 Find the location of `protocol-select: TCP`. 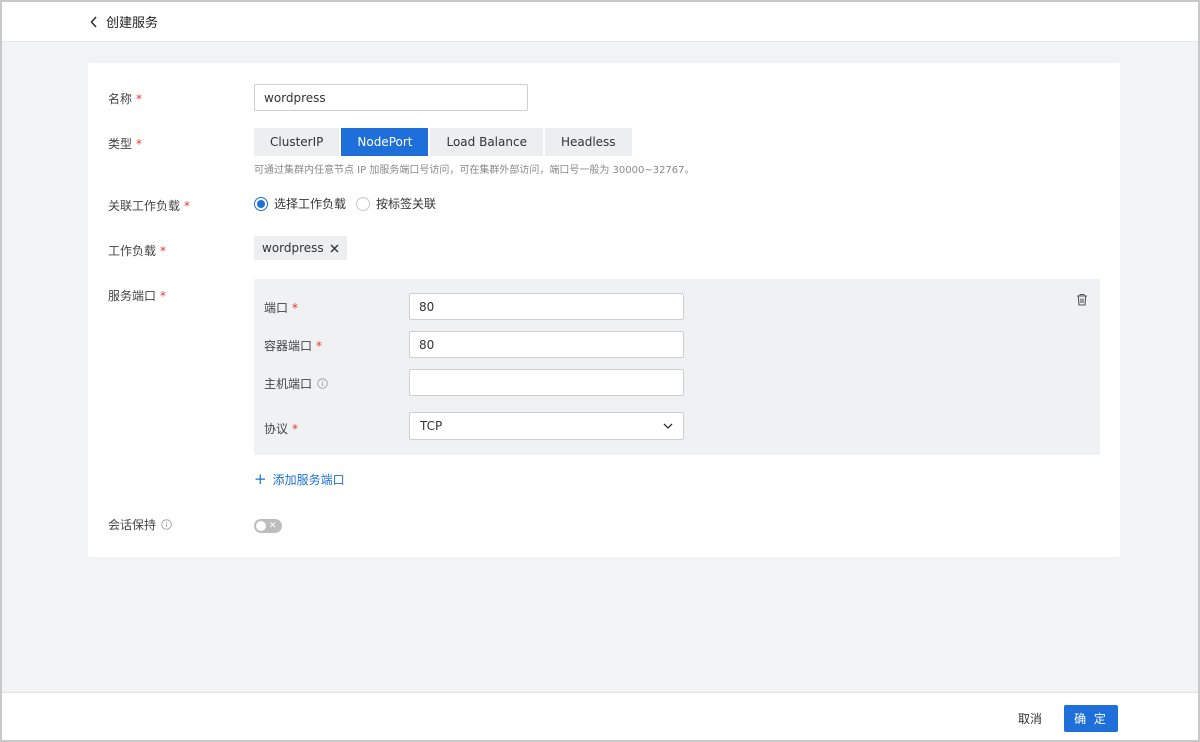

protocol-select: TCP is located at coordinates (546, 426).